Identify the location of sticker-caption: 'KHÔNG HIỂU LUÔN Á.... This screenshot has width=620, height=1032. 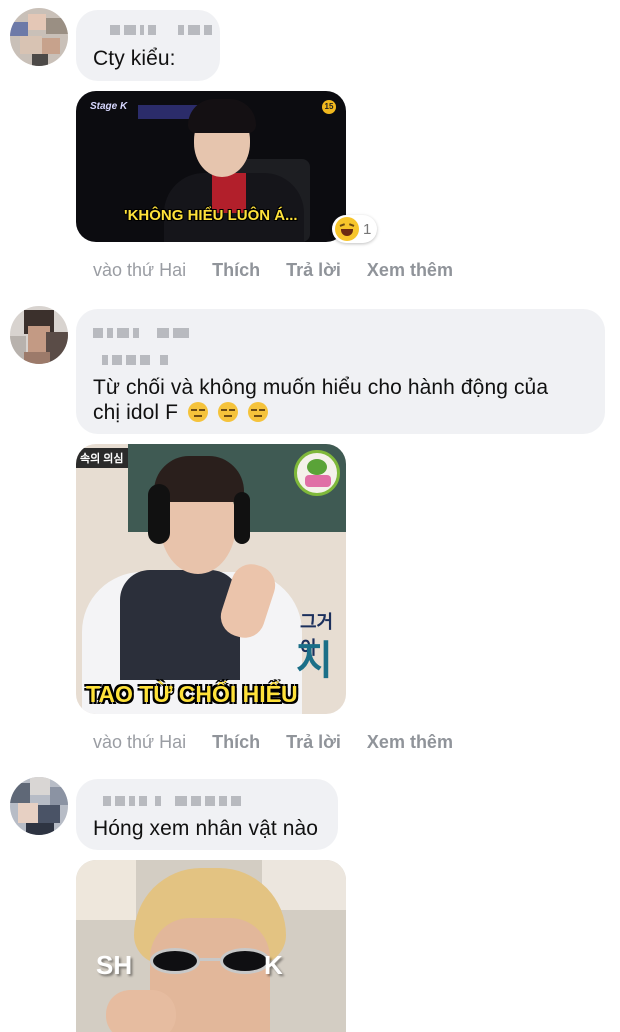
(211, 215).